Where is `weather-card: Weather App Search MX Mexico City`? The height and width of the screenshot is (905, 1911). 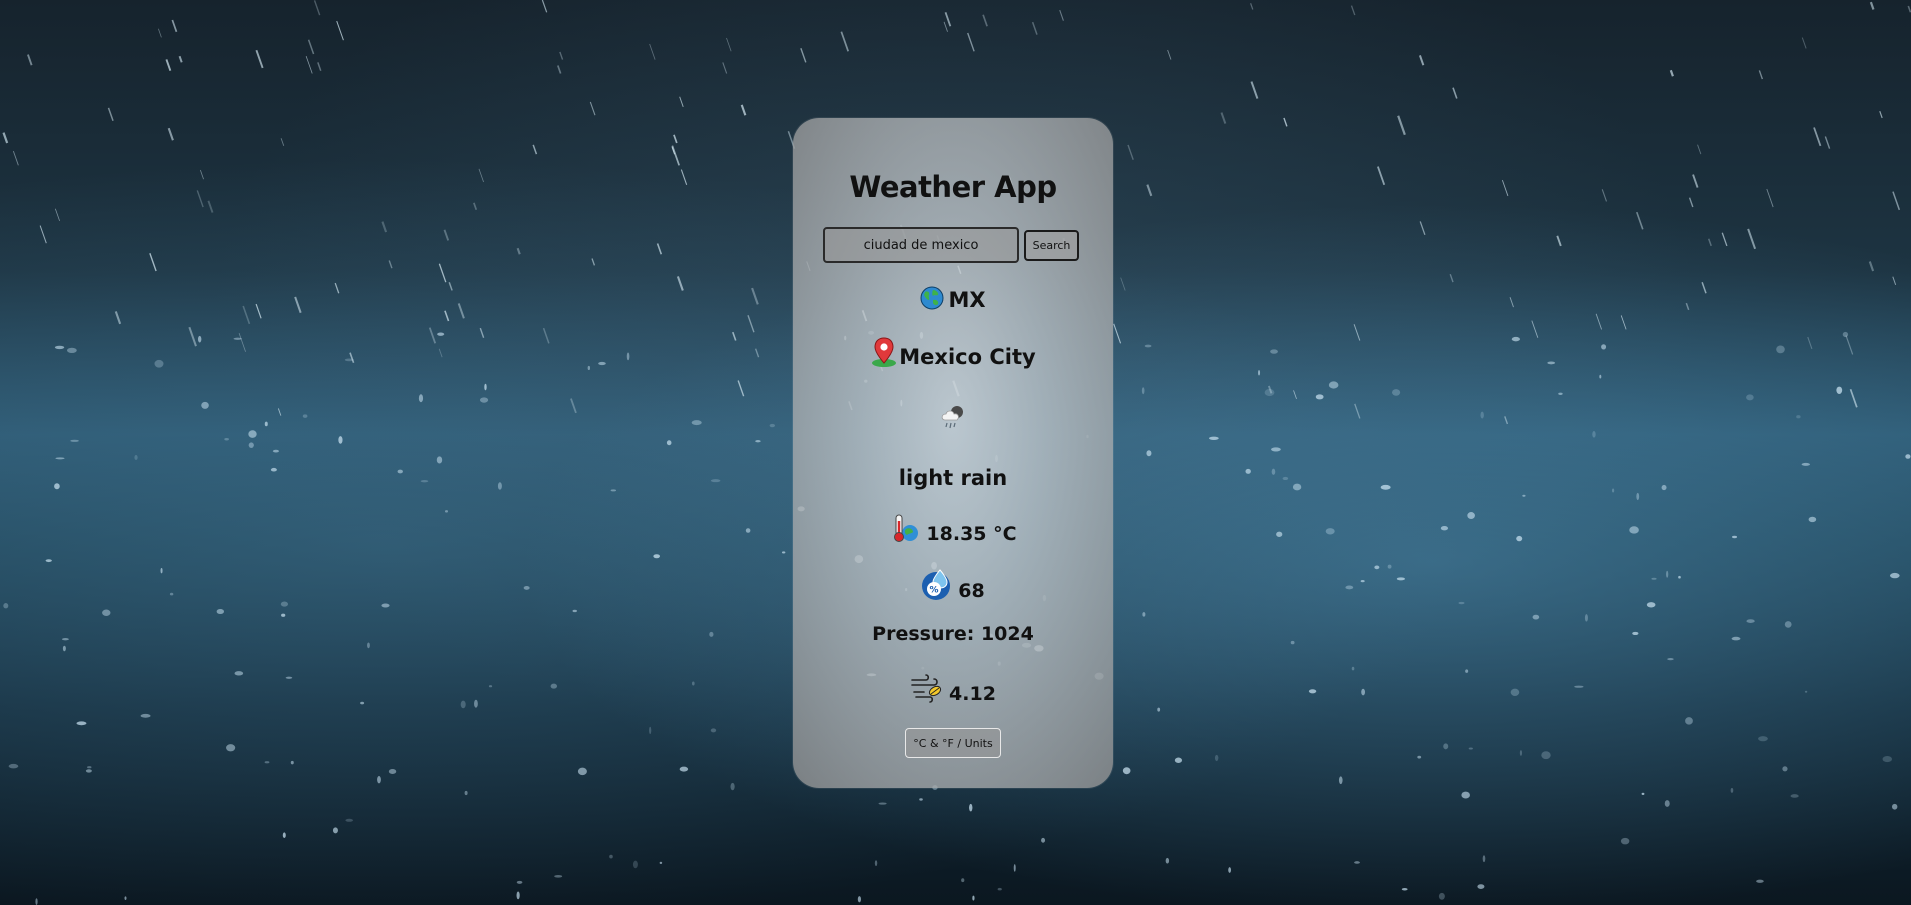 weather-card: Weather App Search MX Mexico City is located at coordinates (953, 453).